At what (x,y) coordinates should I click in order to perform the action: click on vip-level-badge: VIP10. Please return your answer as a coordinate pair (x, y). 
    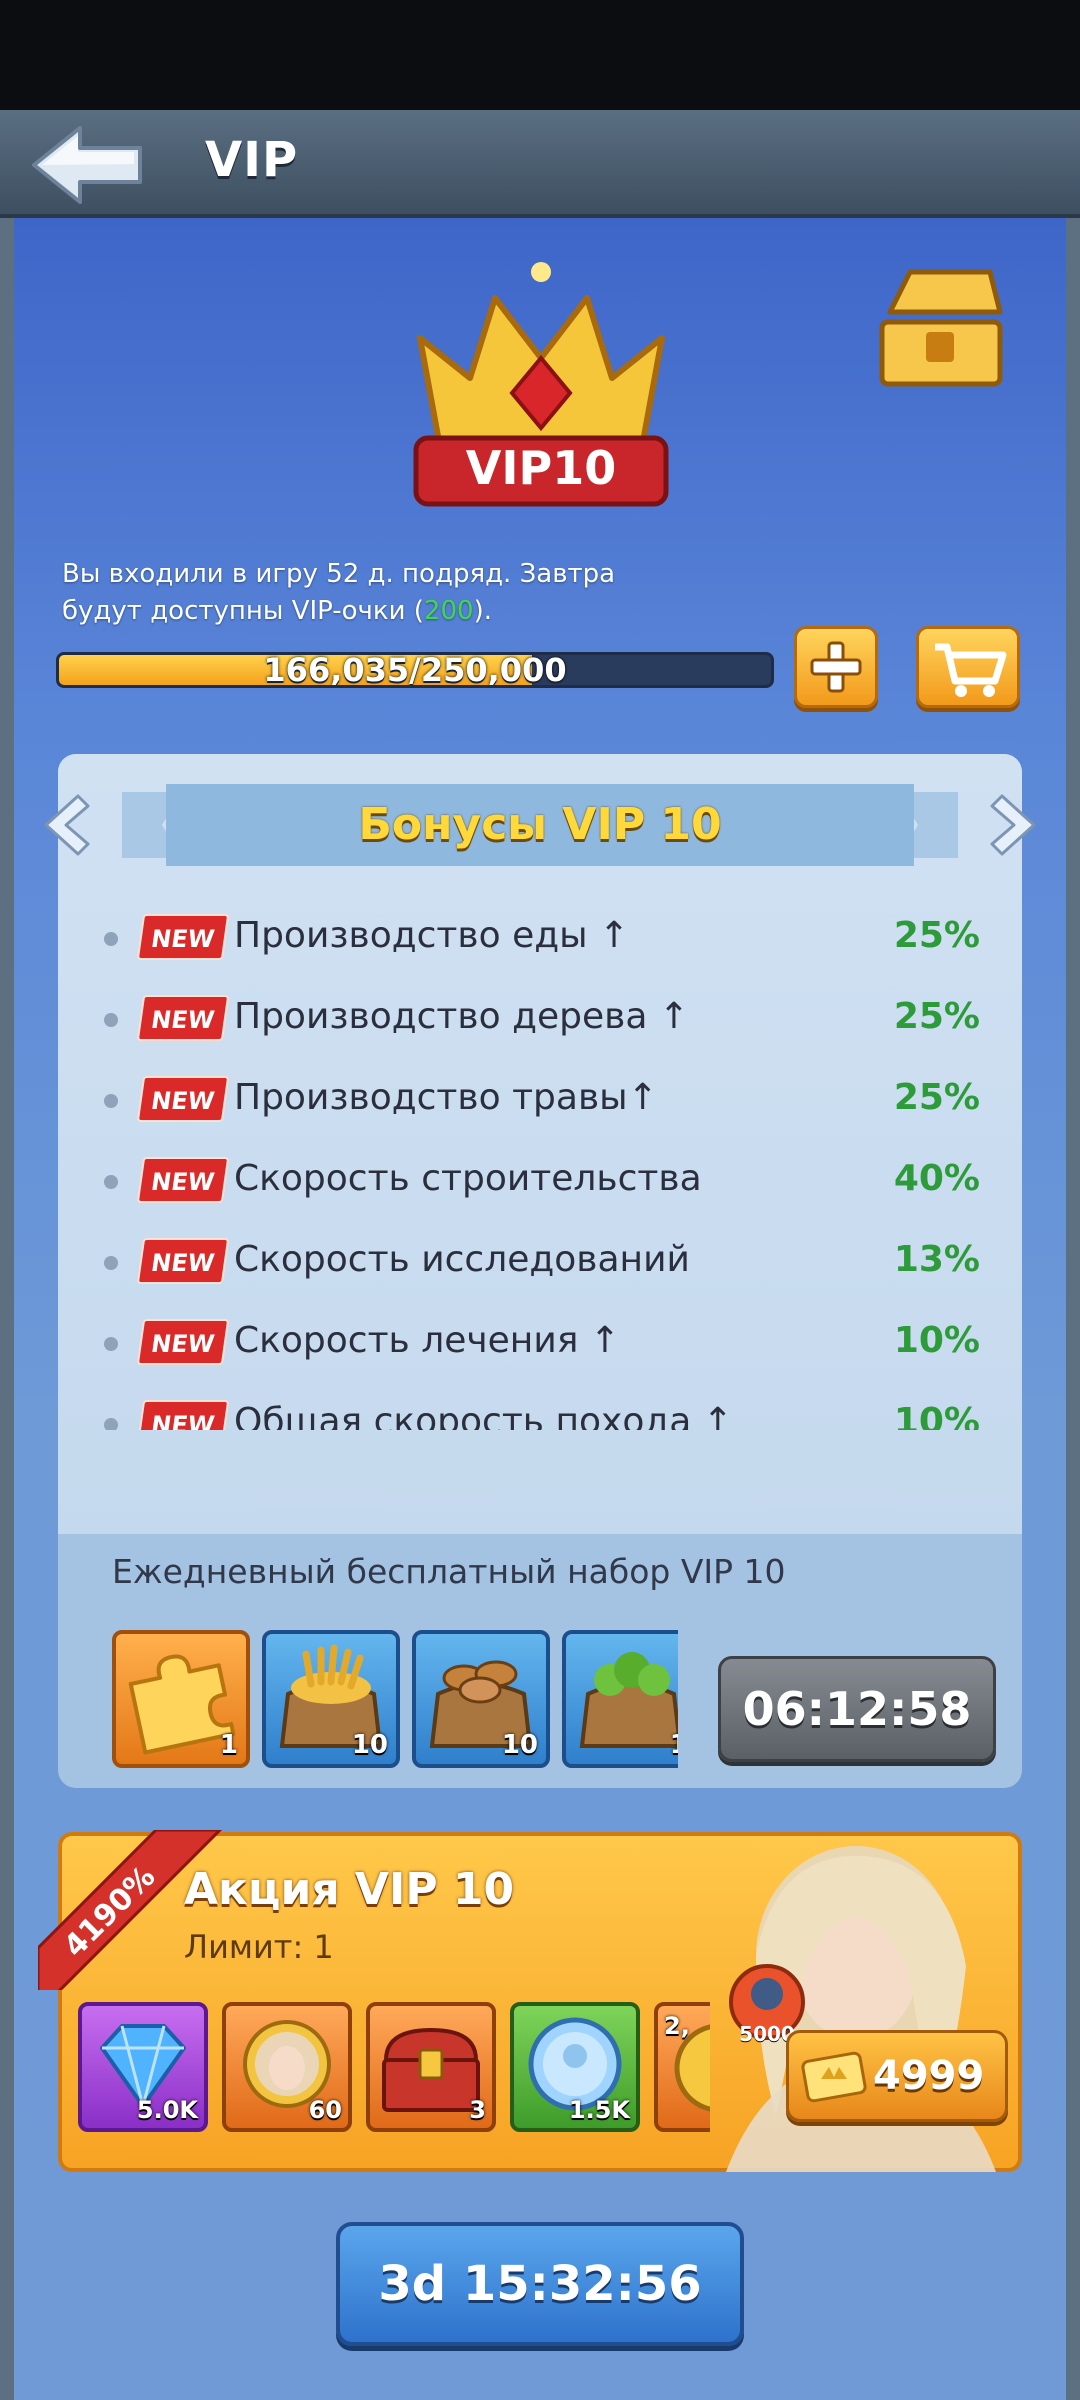
    Looking at the image, I should click on (541, 468).